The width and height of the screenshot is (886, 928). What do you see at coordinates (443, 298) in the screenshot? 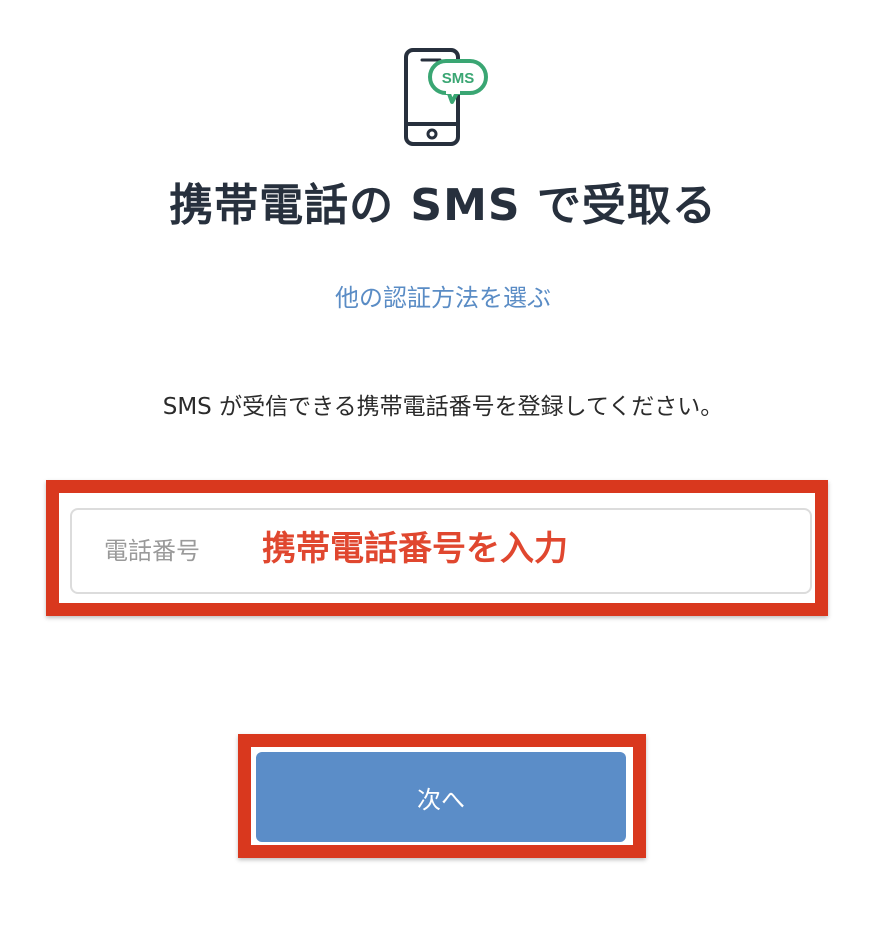
I see `alt-auth-method-link: 他の認証方法を選ぶ` at bounding box center [443, 298].